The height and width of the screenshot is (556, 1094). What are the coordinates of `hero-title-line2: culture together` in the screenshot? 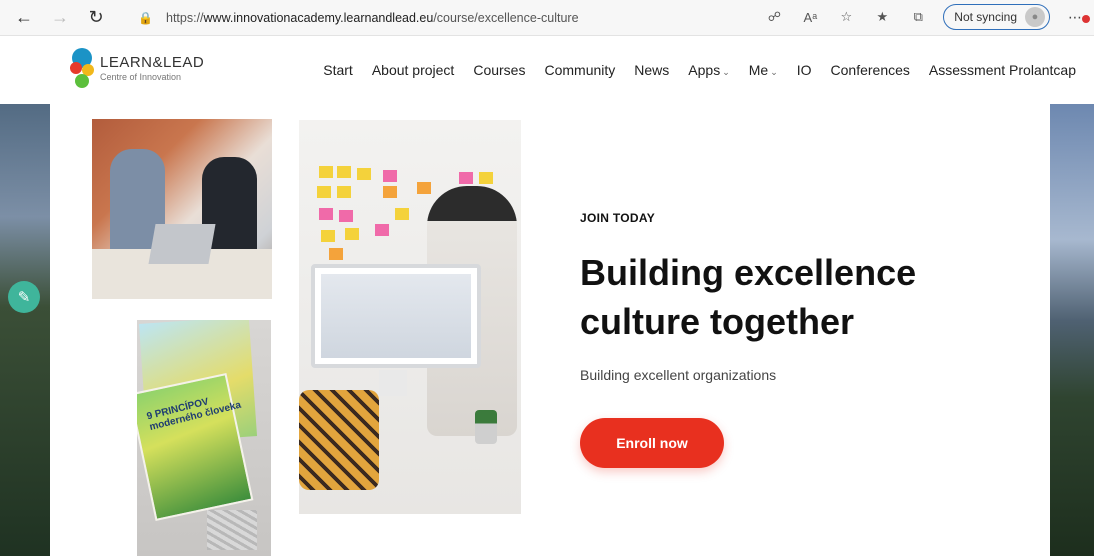 It's located at (717, 321).